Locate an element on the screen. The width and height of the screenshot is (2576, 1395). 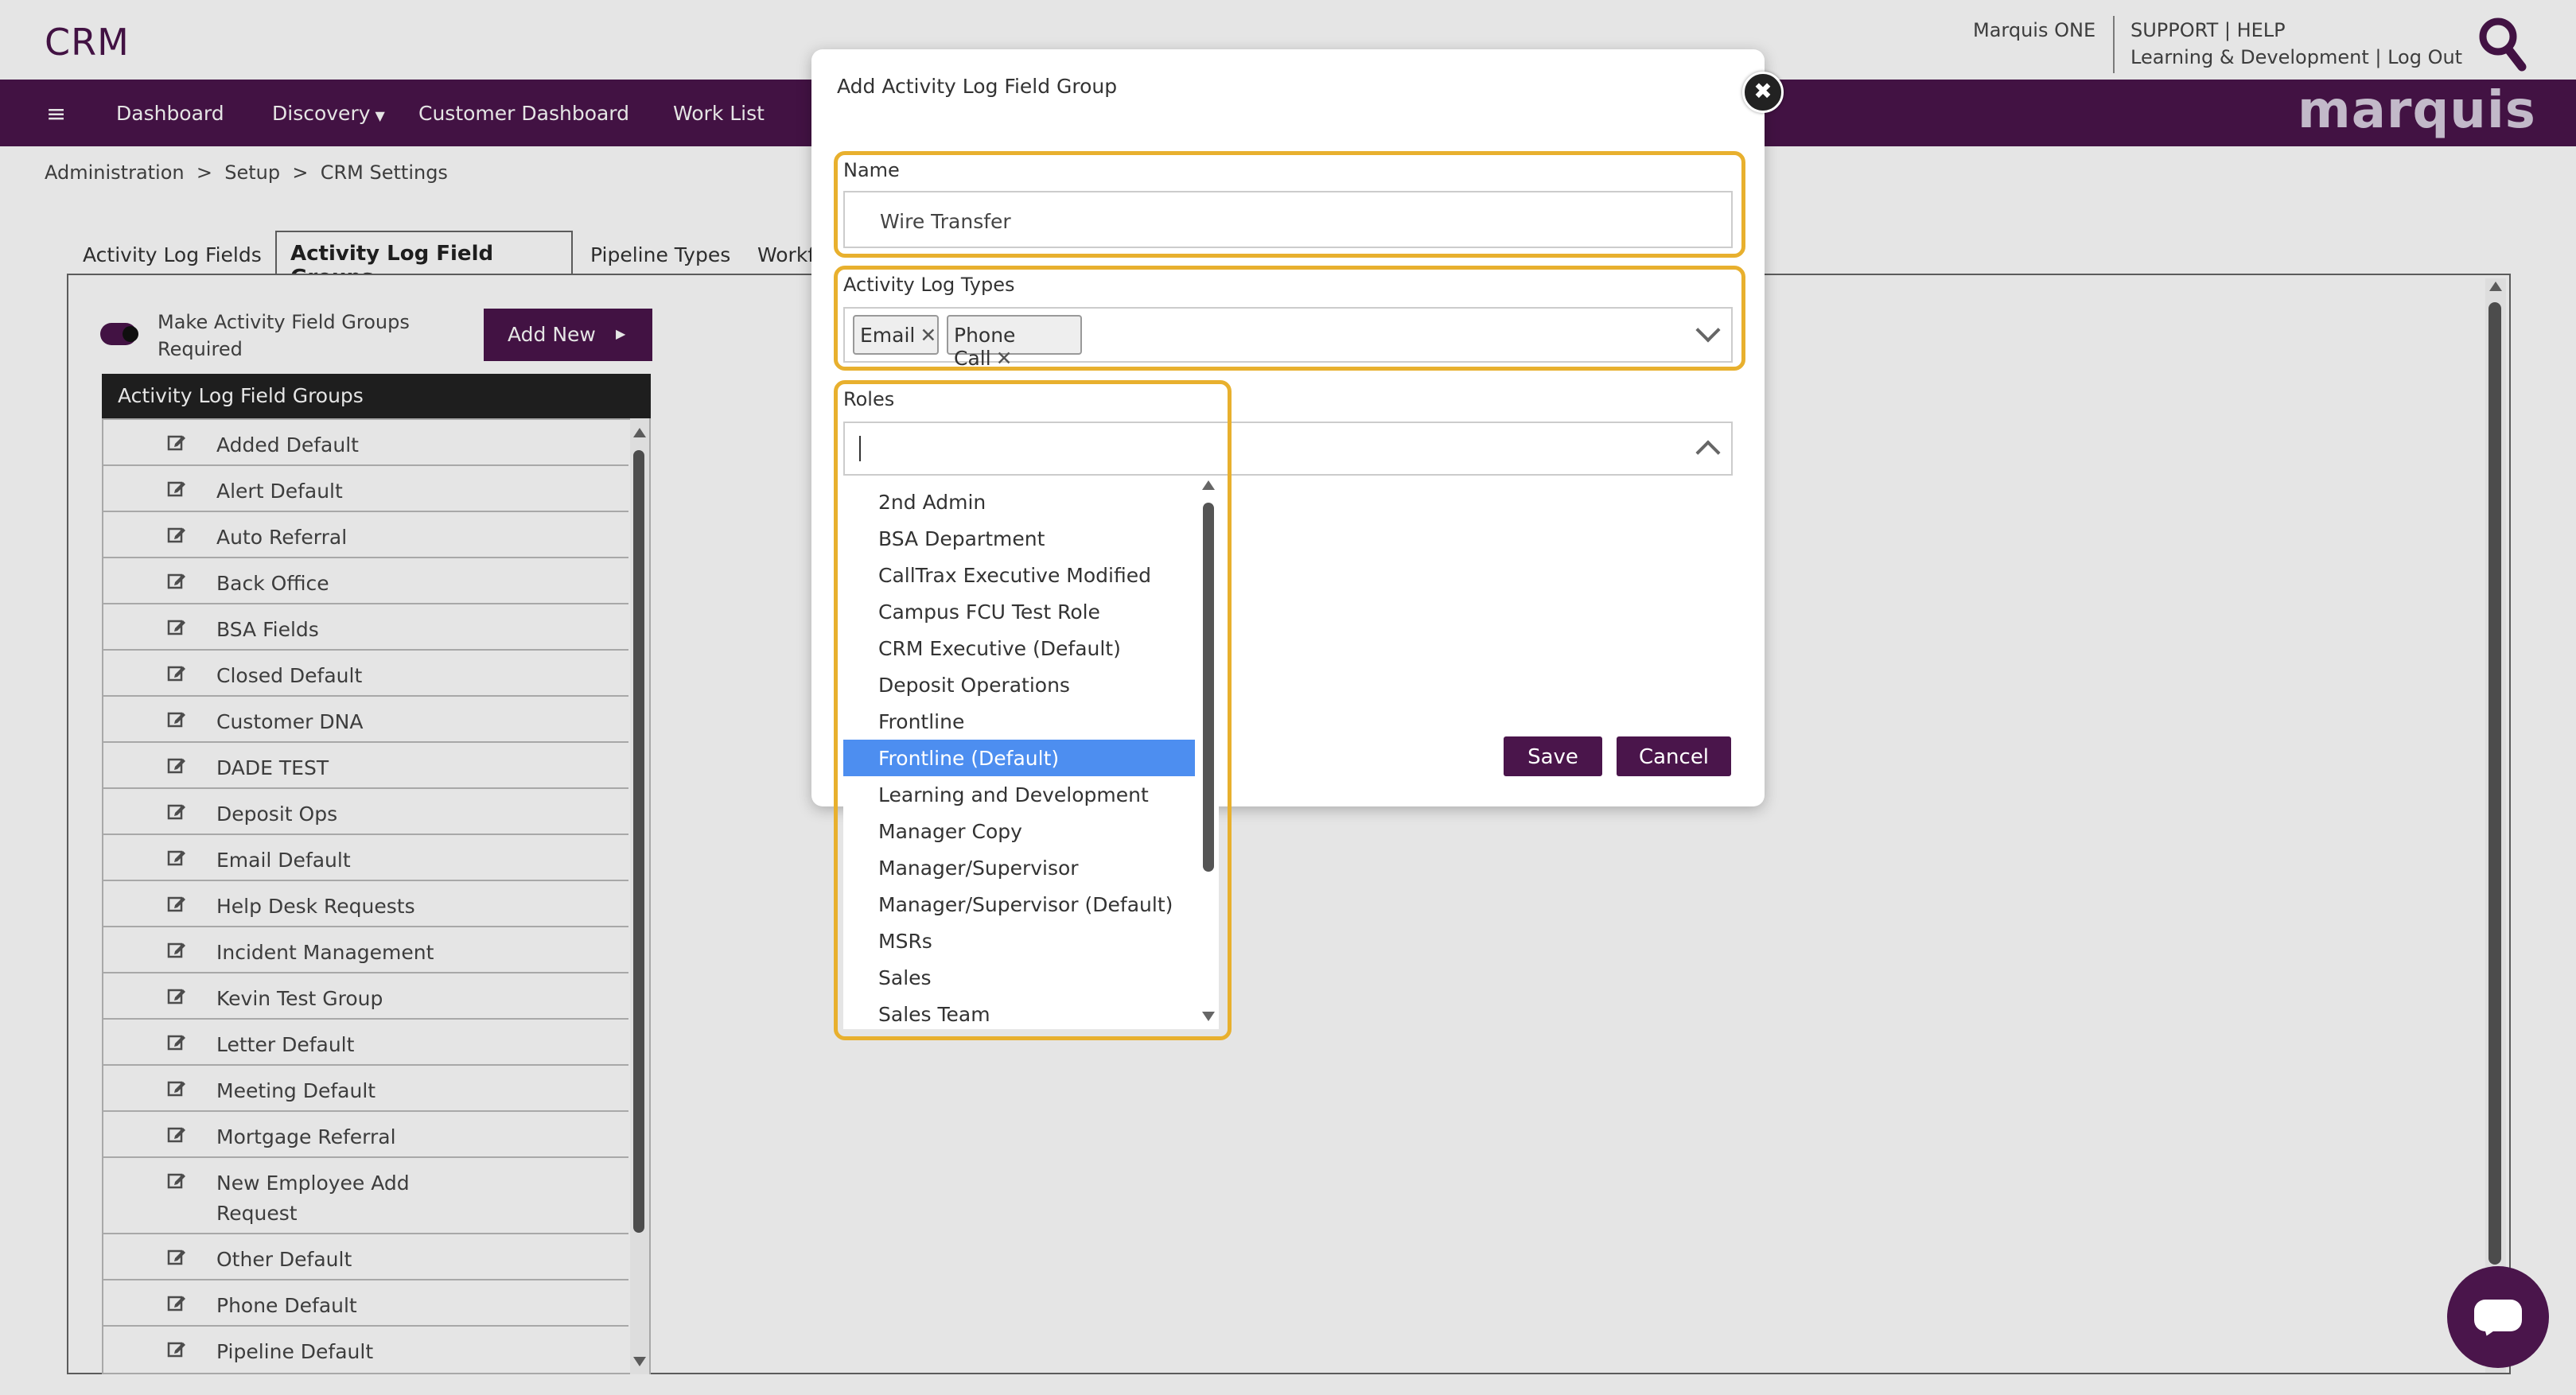
name-input: Wire Transfer is located at coordinates (1288, 219).